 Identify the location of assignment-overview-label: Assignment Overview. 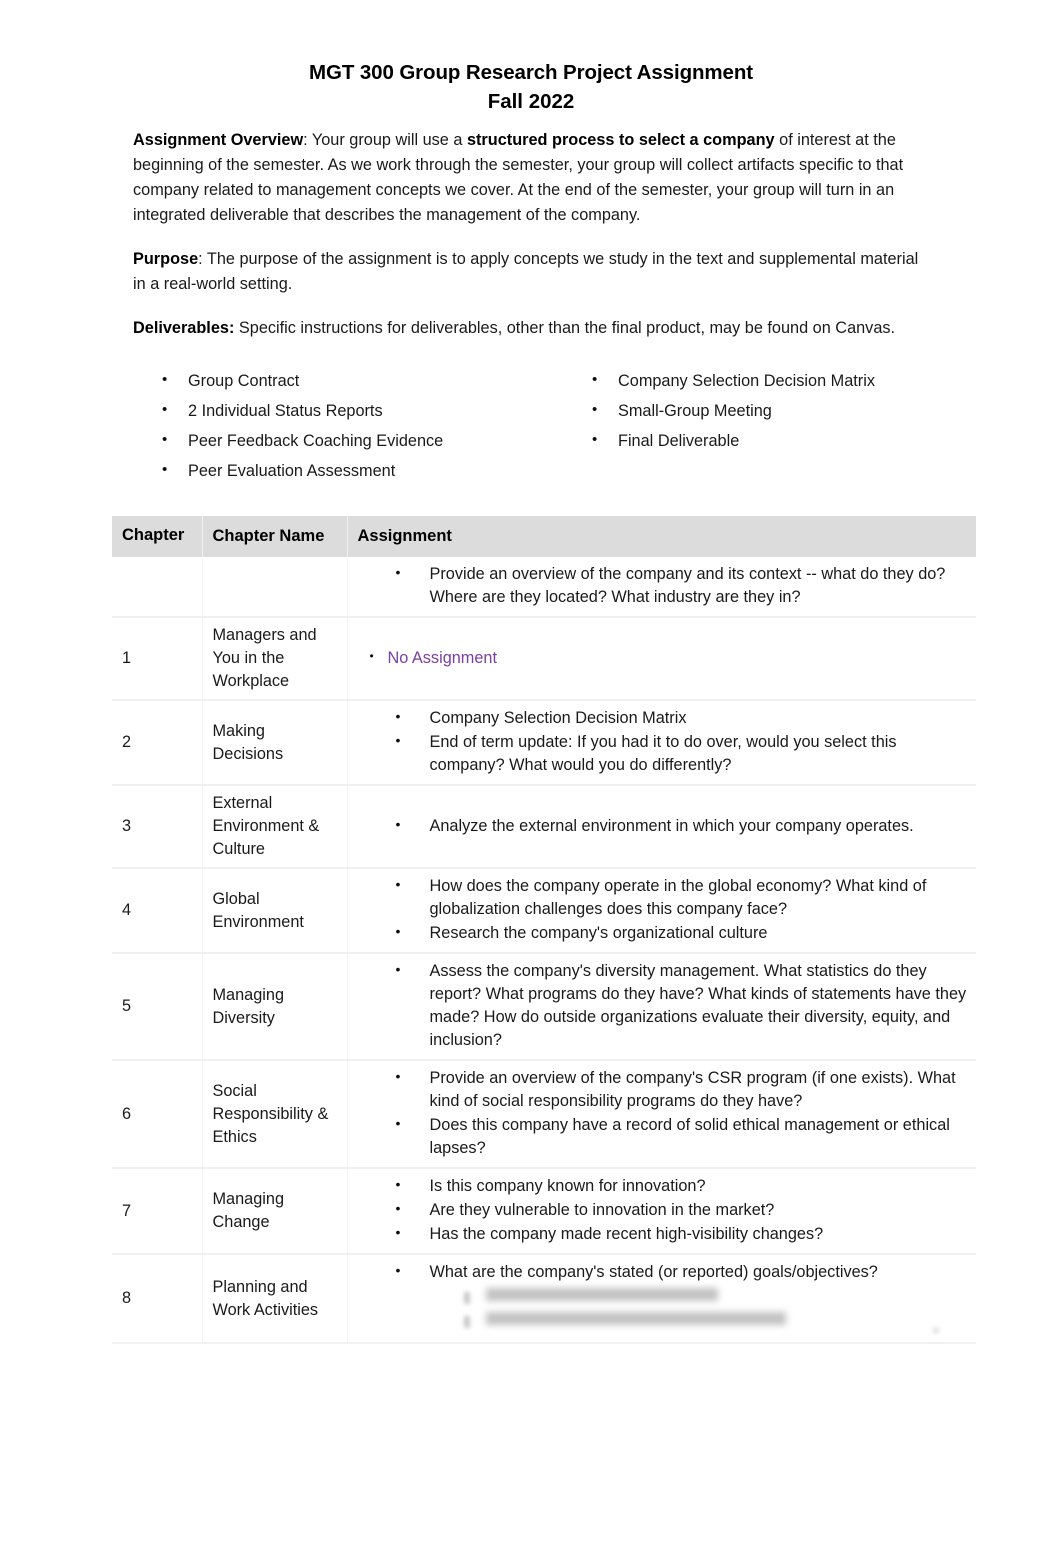
(218, 140).